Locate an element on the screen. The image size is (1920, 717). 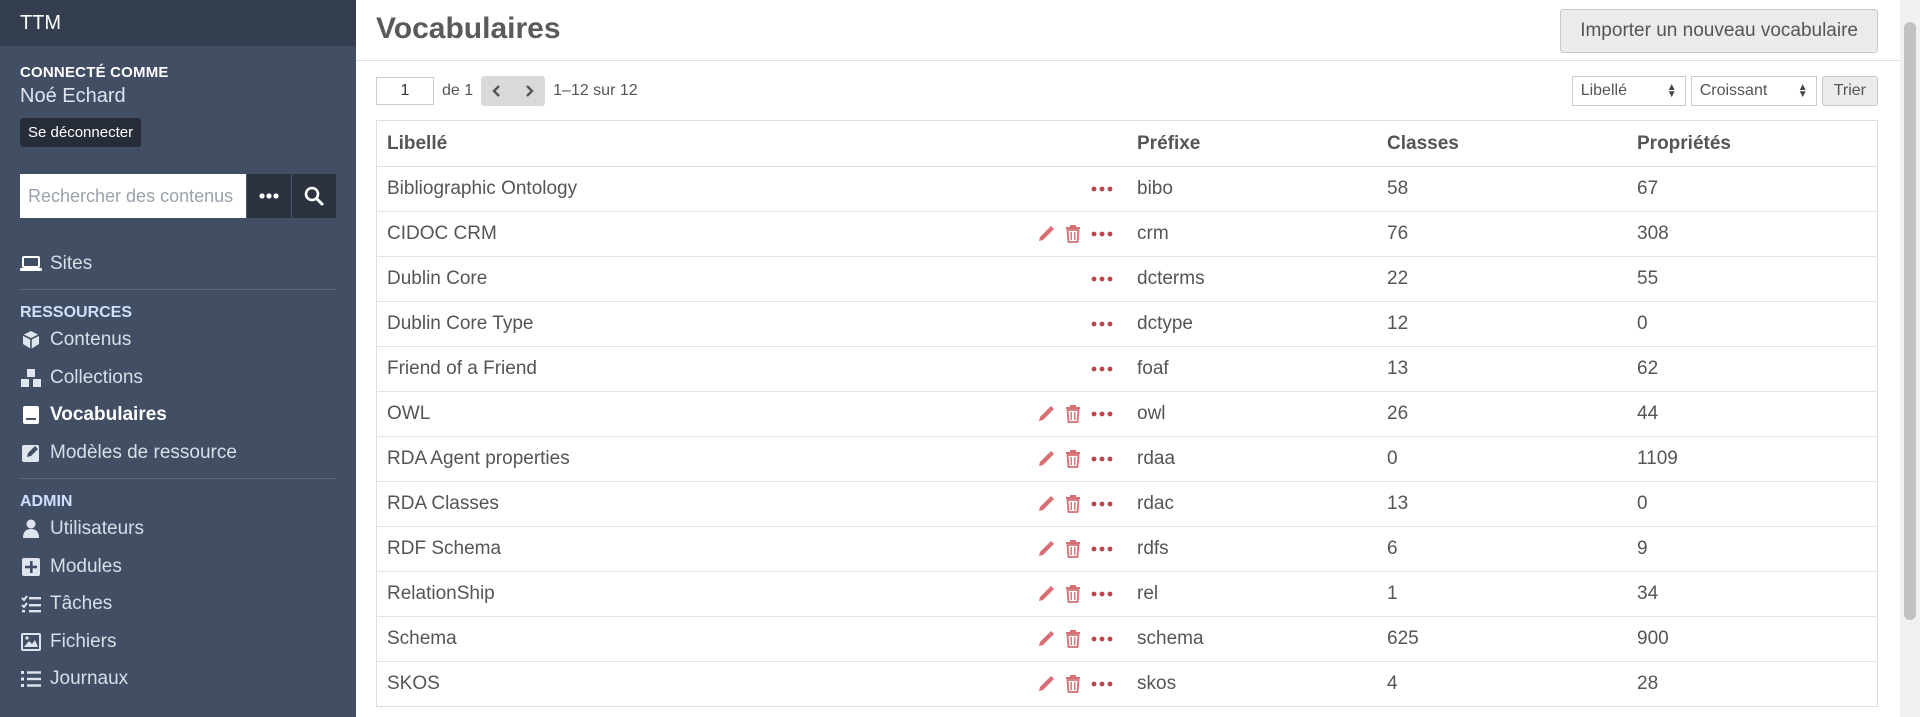
vocabulary-label-link: Dublin Core is located at coordinates (437, 279).